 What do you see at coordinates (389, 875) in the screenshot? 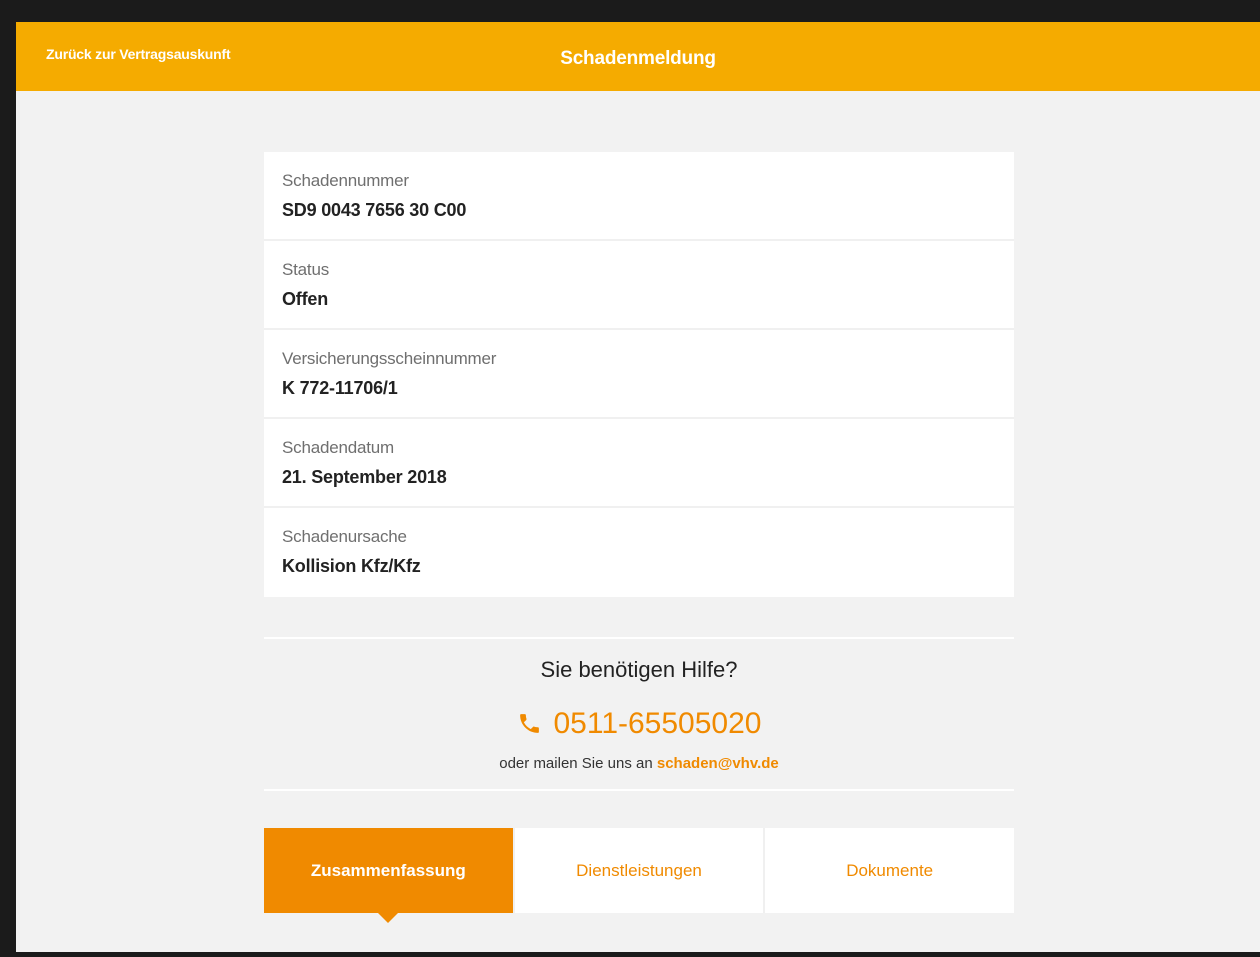
I see `tab-summary: Zusammenfassung` at bounding box center [389, 875].